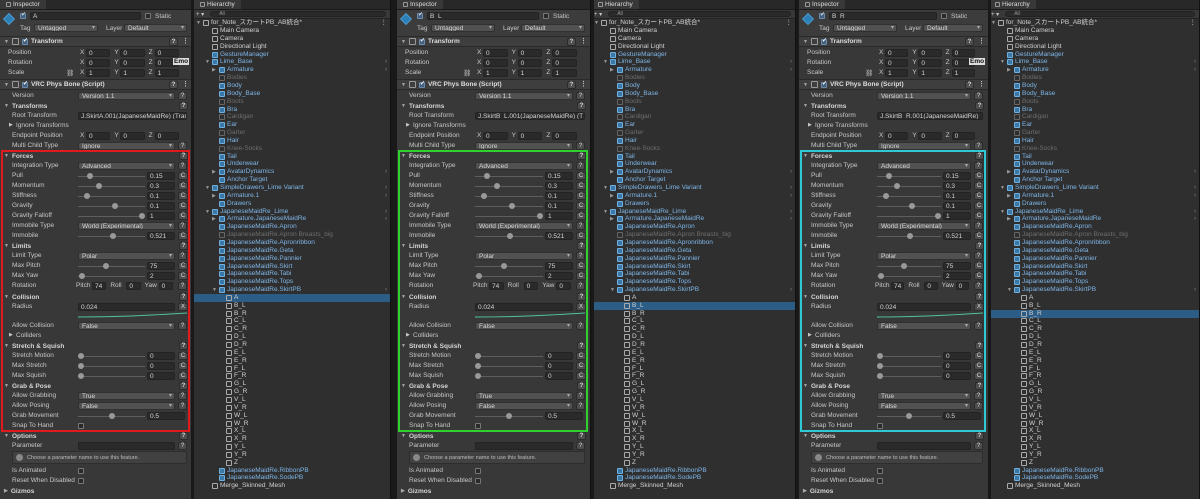  What do you see at coordinates (126, 226) in the screenshot?
I see `immobile-type-dropdown: World (Experimental)` at bounding box center [126, 226].